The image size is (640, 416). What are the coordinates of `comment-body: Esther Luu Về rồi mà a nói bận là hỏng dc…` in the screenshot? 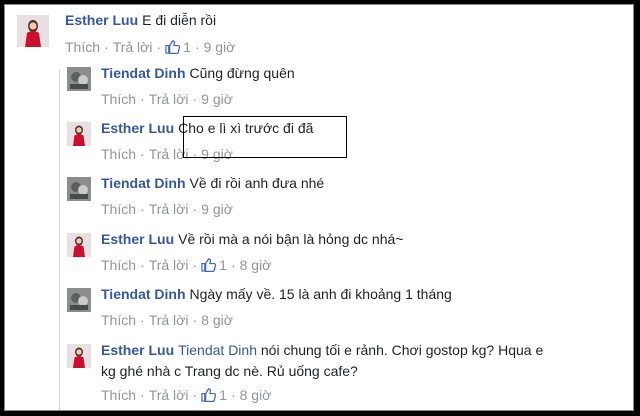 It's located at (252, 239).